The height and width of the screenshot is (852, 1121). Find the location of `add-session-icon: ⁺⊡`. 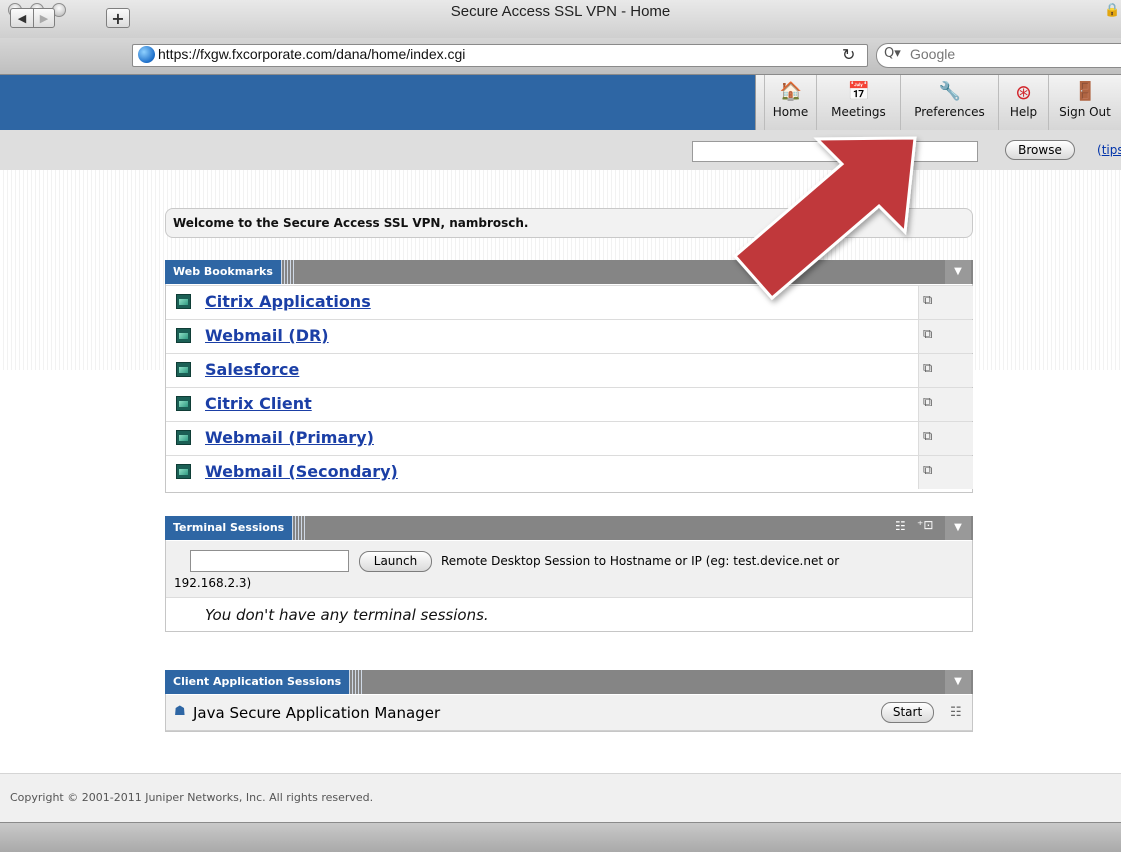

add-session-icon: ⁺⊡ is located at coordinates (925, 525).